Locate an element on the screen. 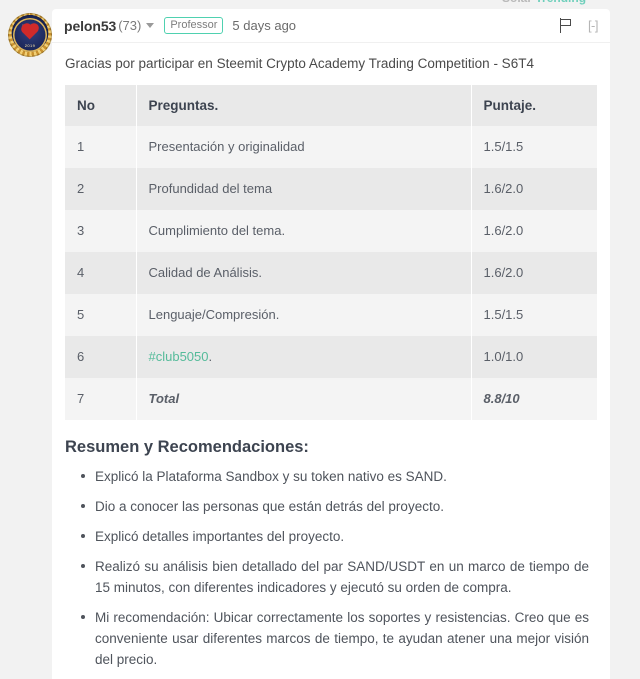  cell-no: 4 is located at coordinates (101, 273).